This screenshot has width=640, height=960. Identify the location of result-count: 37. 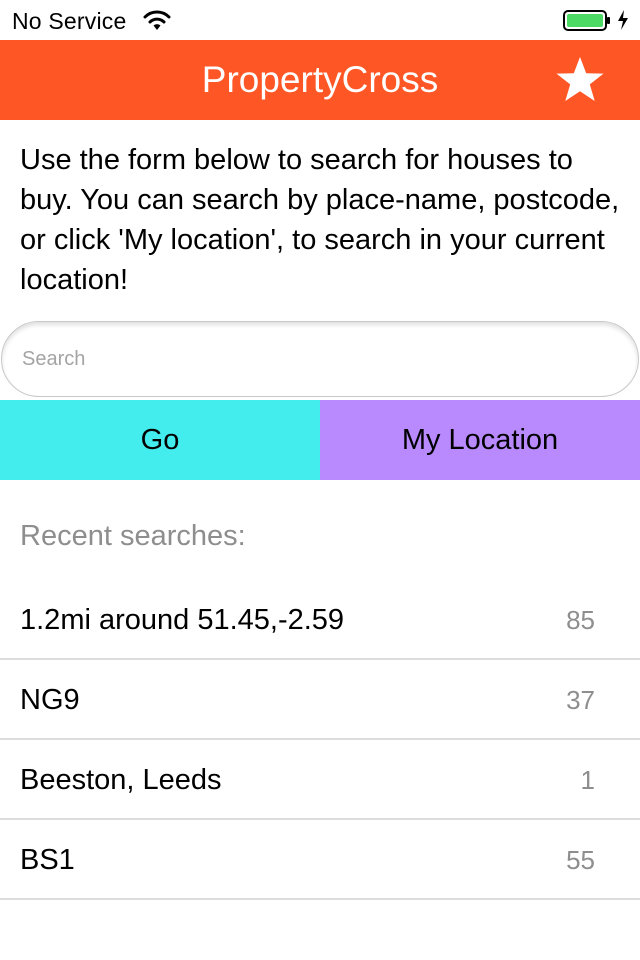
(580, 700).